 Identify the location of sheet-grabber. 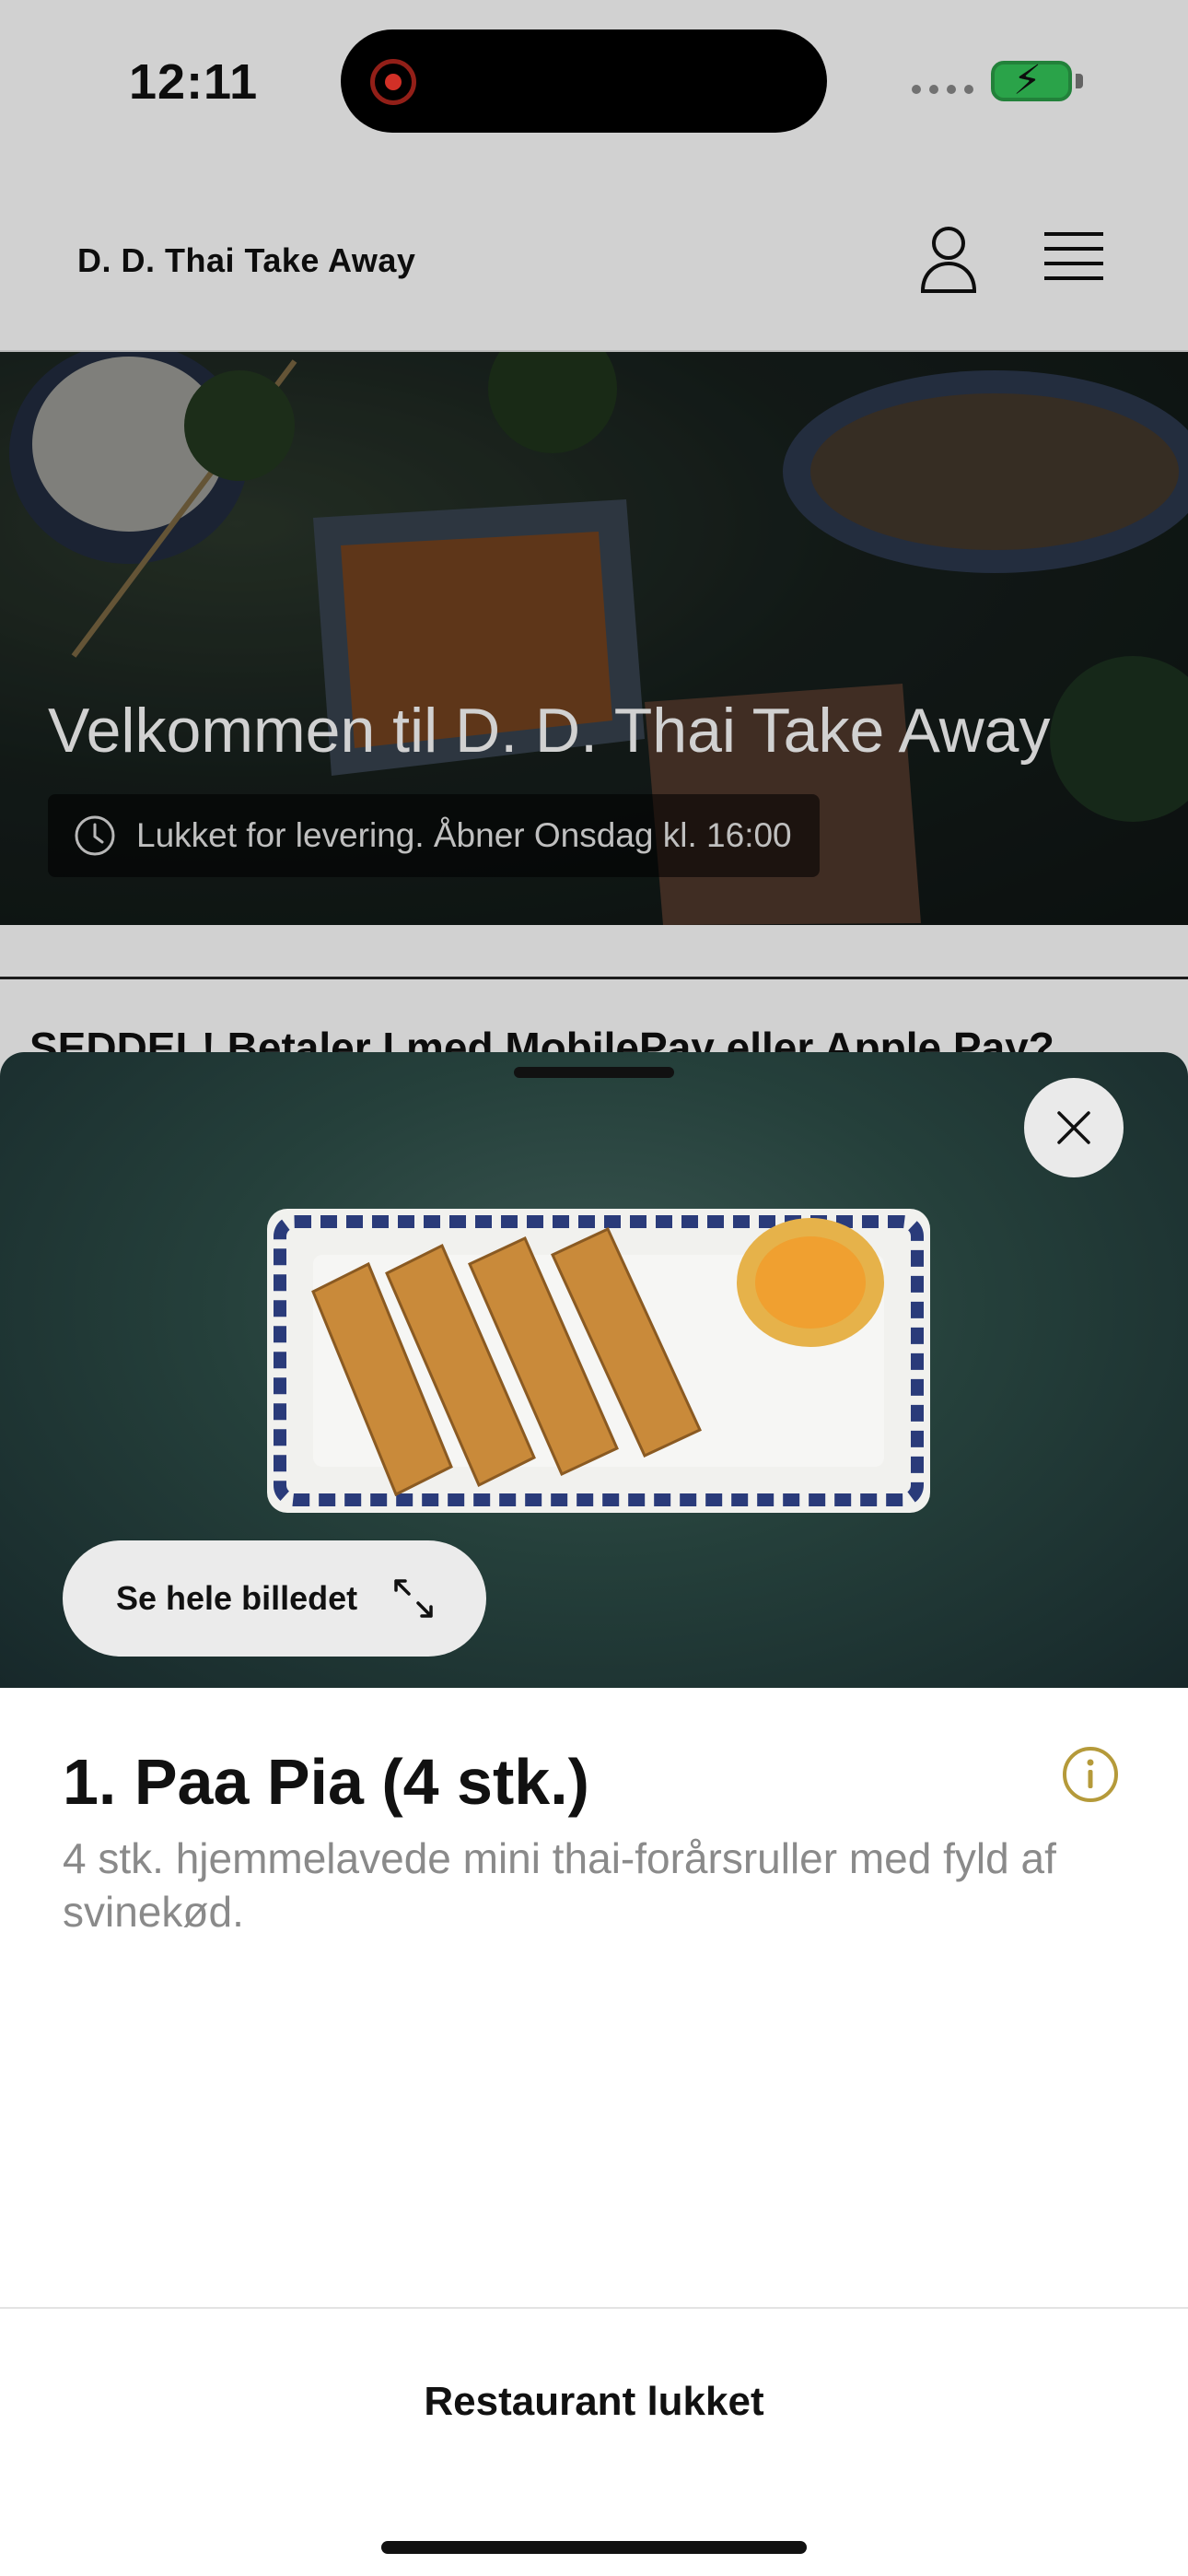
(594, 1072).